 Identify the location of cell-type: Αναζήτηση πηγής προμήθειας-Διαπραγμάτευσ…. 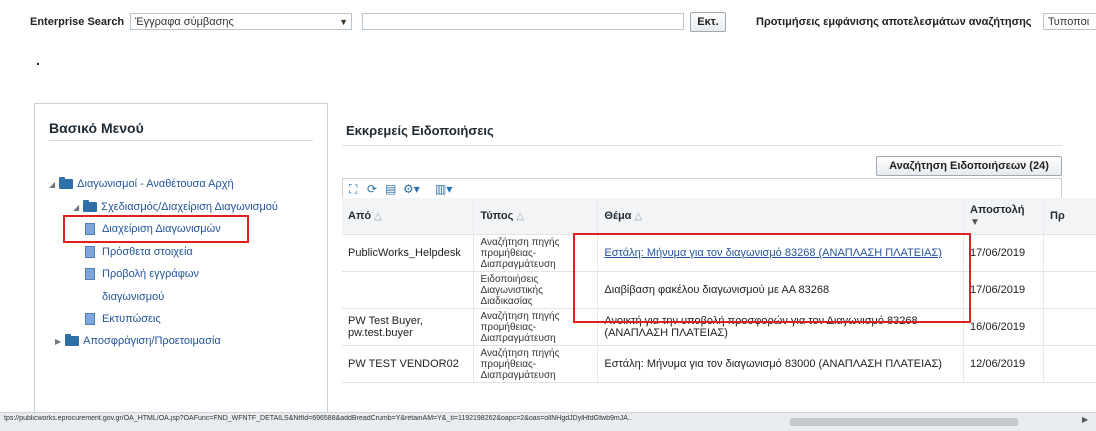
(536, 364).